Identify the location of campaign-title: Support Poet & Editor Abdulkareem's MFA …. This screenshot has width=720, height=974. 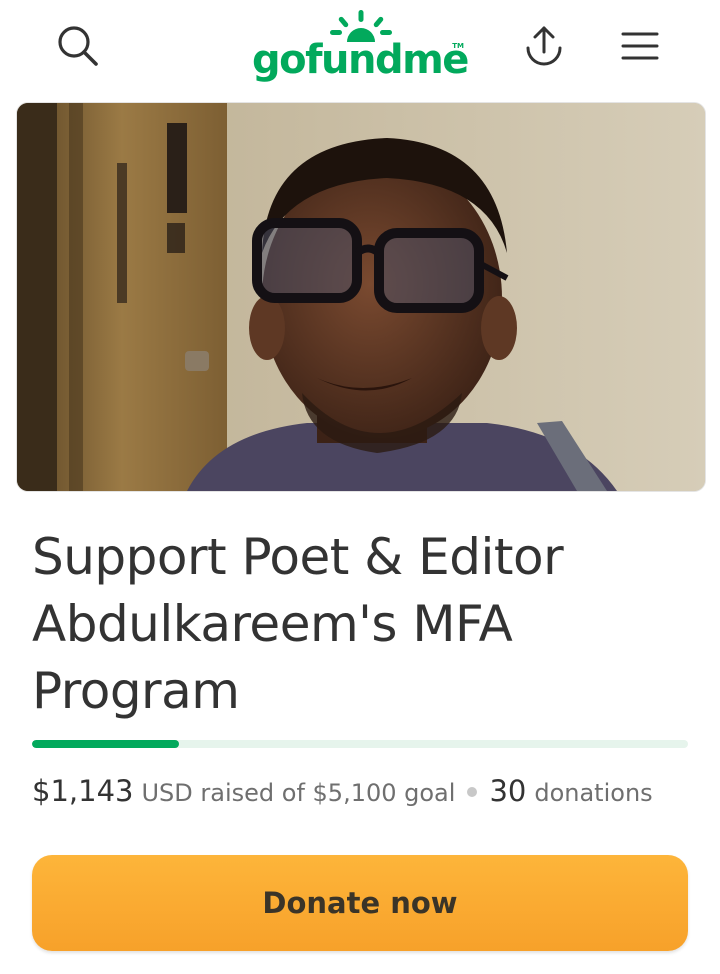
(298, 624).